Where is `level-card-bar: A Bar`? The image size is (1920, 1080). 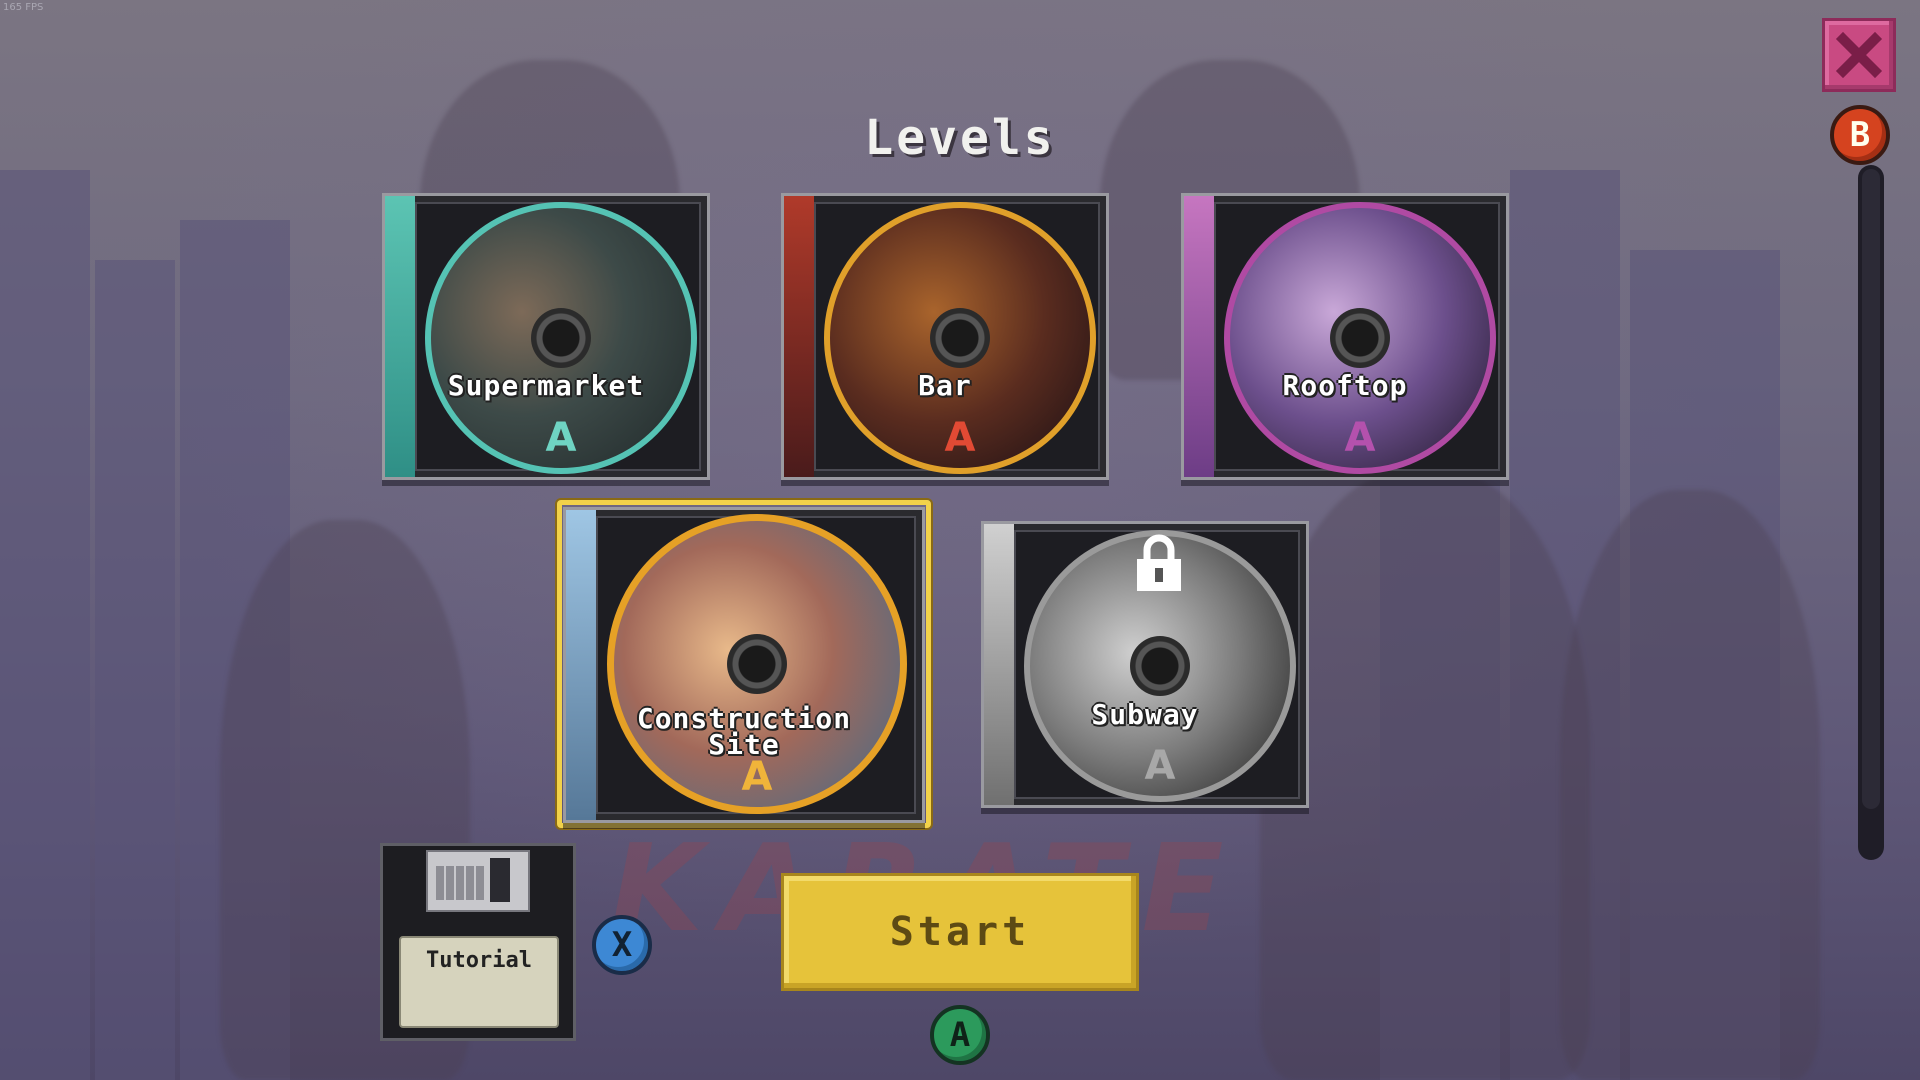
level-card-bar: A Bar is located at coordinates (945, 336).